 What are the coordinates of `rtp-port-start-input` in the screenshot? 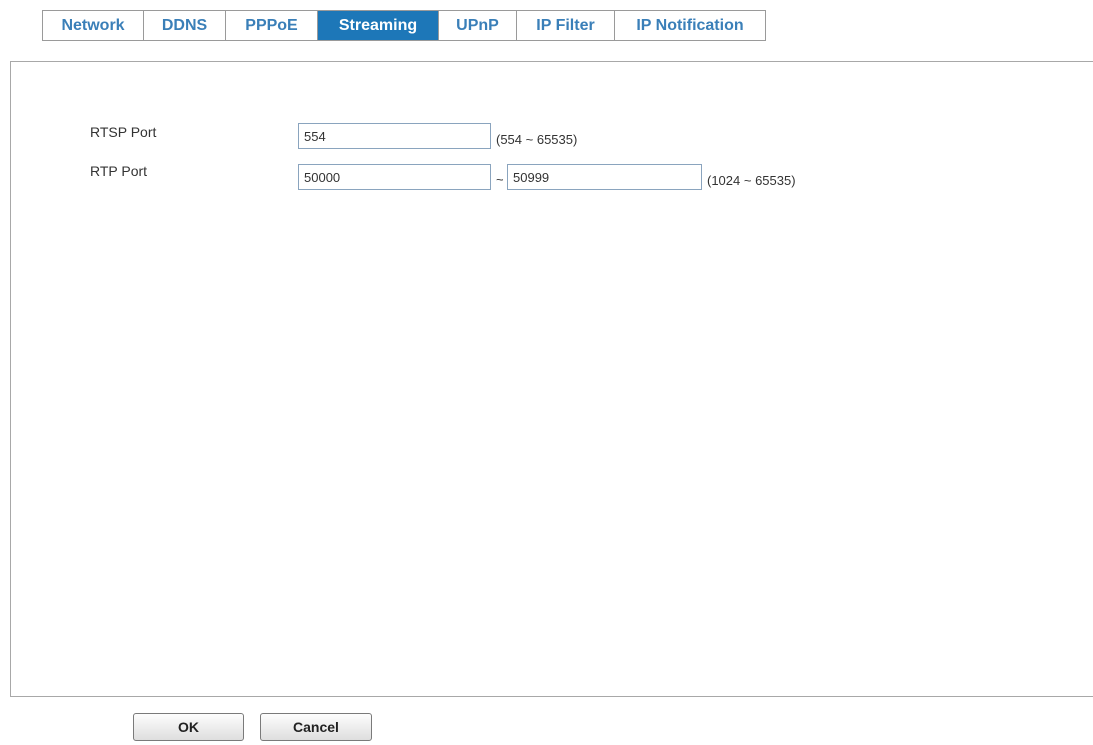 It's located at (394, 177).